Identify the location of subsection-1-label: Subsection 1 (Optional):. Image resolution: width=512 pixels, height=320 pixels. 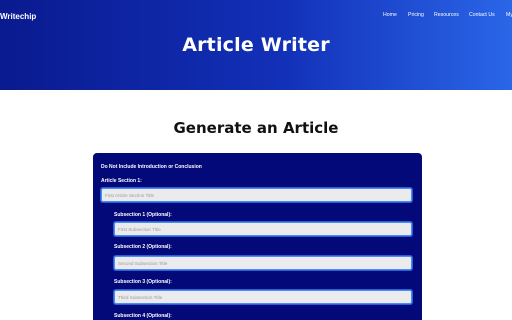
(143, 215).